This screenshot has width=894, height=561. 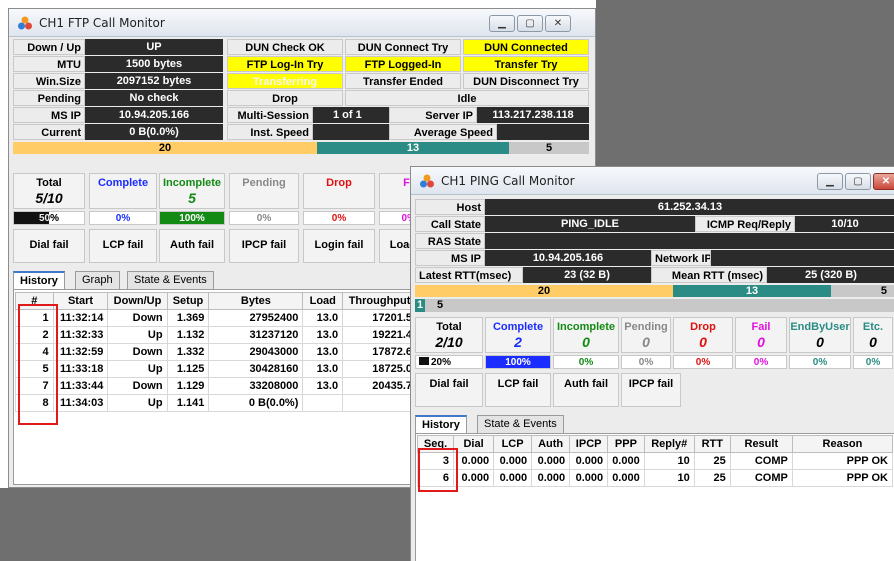 I want to click on table-cell: COMP, so click(x=761, y=461).